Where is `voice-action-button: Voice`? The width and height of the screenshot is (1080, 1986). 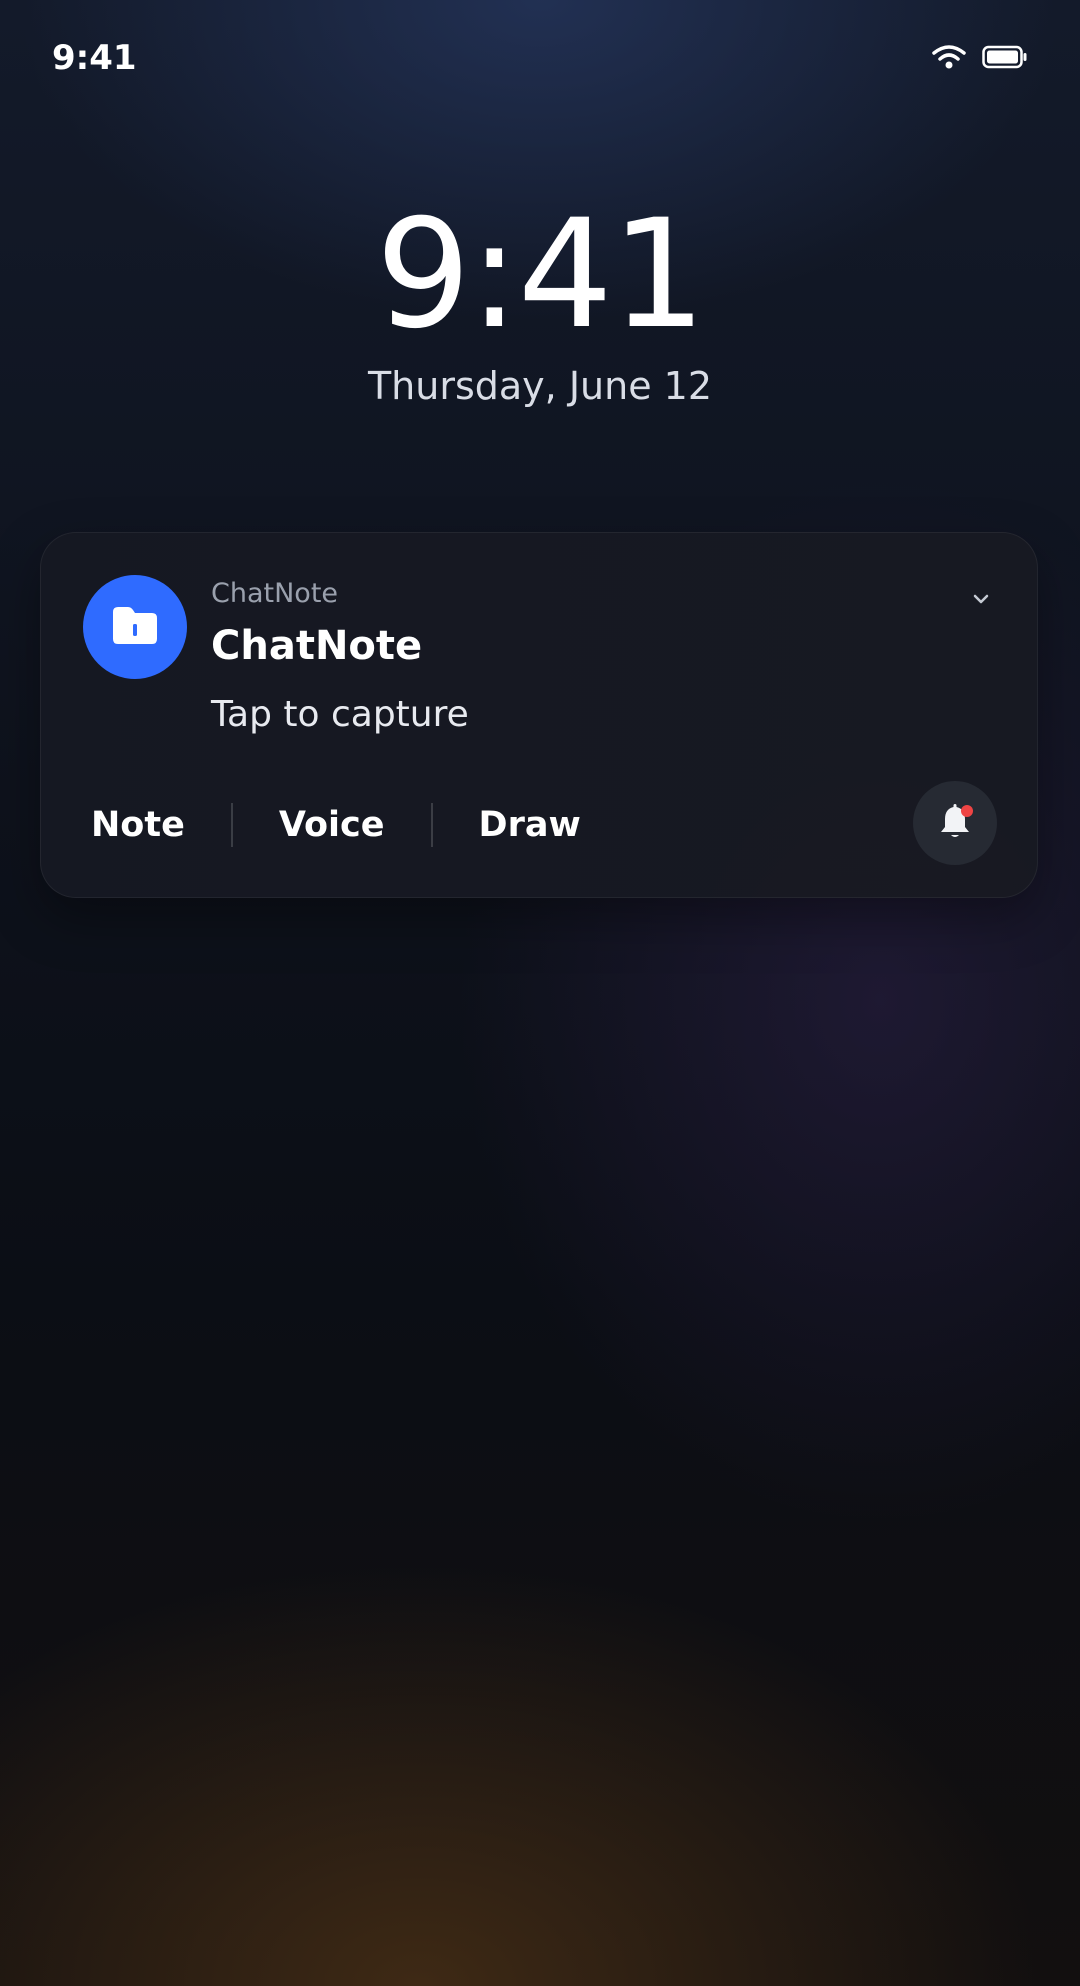 voice-action-button: Voice is located at coordinates (332, 825).